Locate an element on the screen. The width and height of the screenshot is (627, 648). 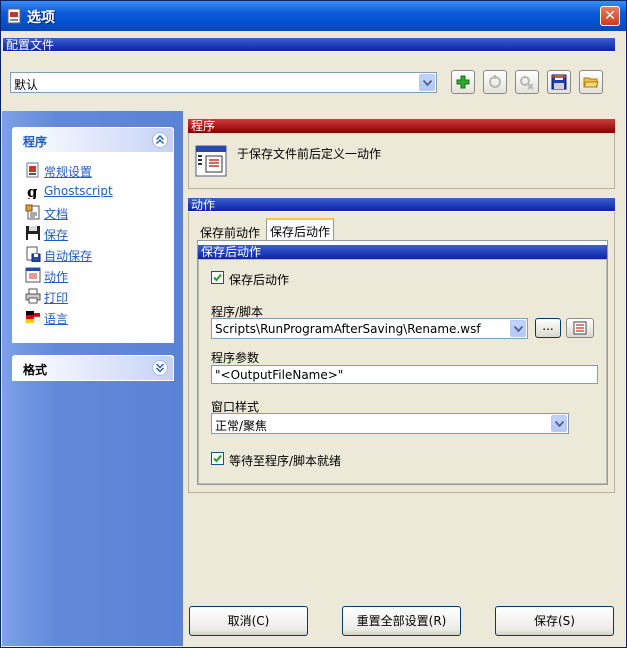
sidebar-item-label: 保存 is located at coordinates (56, 235).